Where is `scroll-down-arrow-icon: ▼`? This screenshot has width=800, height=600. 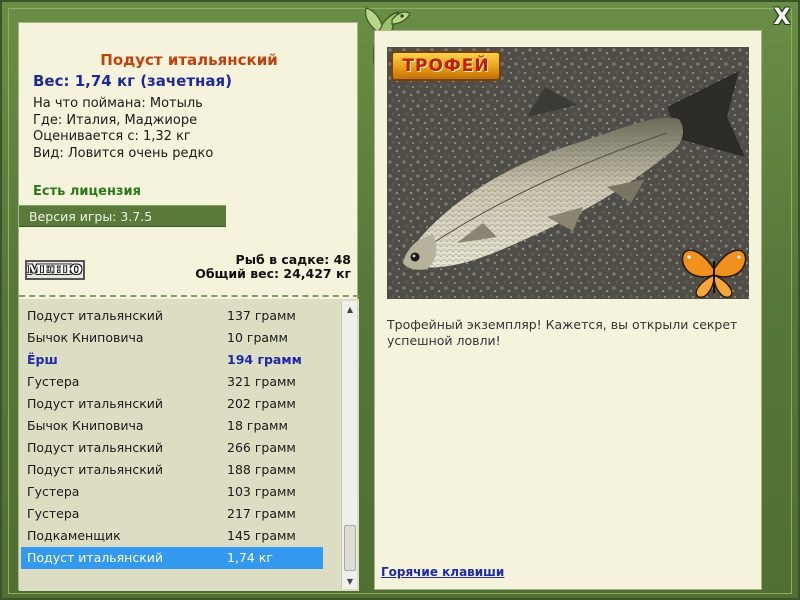 scroll-down-arrow-icon: ▼ is located at coordinates (350, 581).